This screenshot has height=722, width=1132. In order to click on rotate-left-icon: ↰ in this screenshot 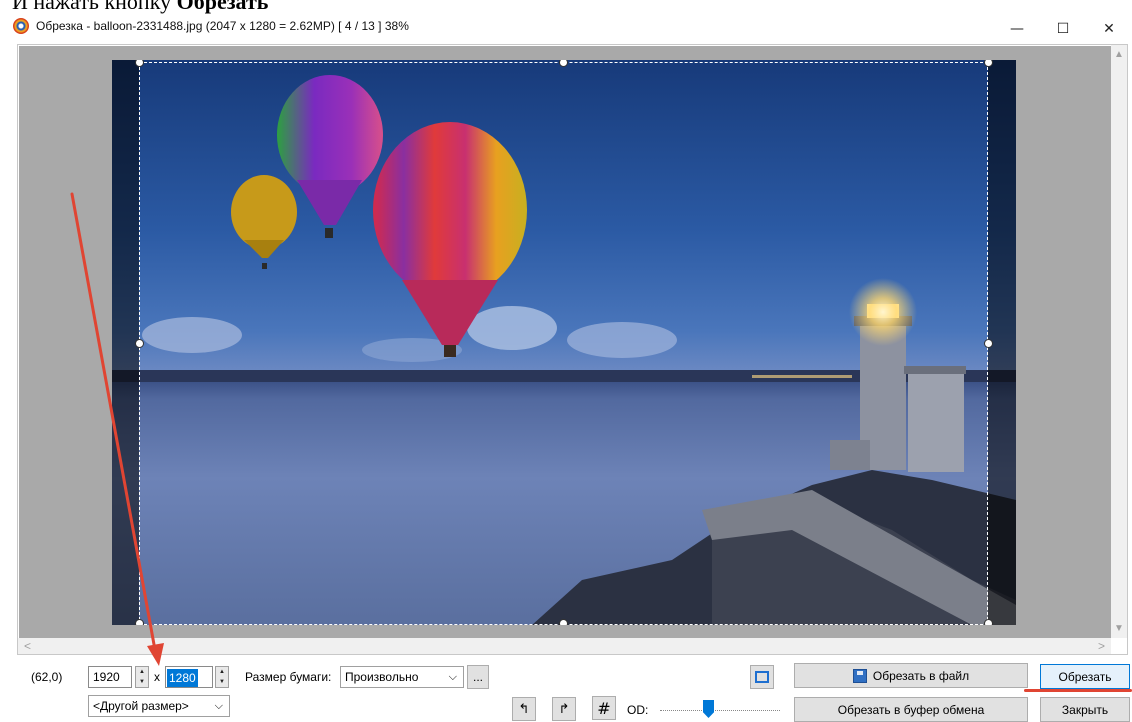, I will do `click(524, 709)`.